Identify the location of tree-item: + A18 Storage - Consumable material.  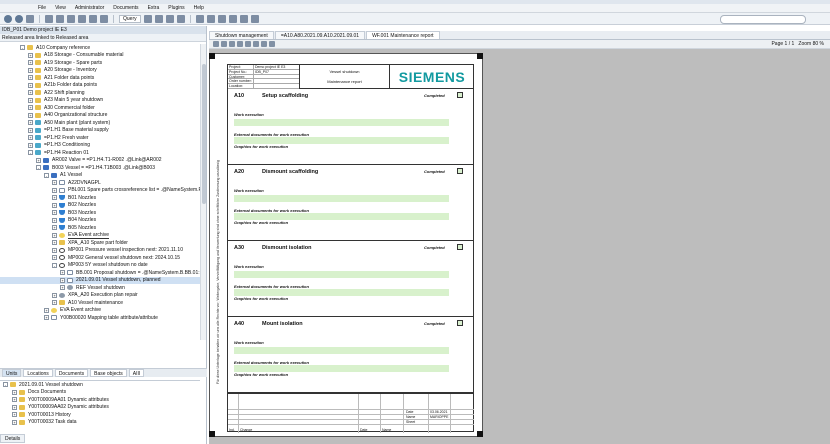
(100, 56).